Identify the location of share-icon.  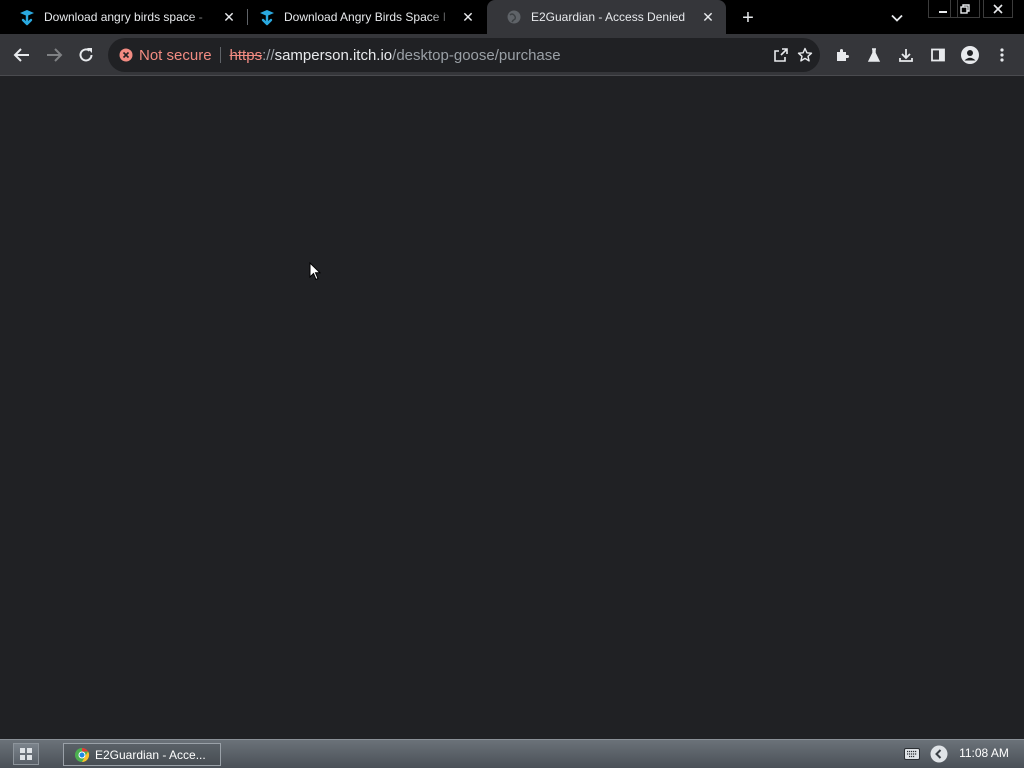
(781, 55).